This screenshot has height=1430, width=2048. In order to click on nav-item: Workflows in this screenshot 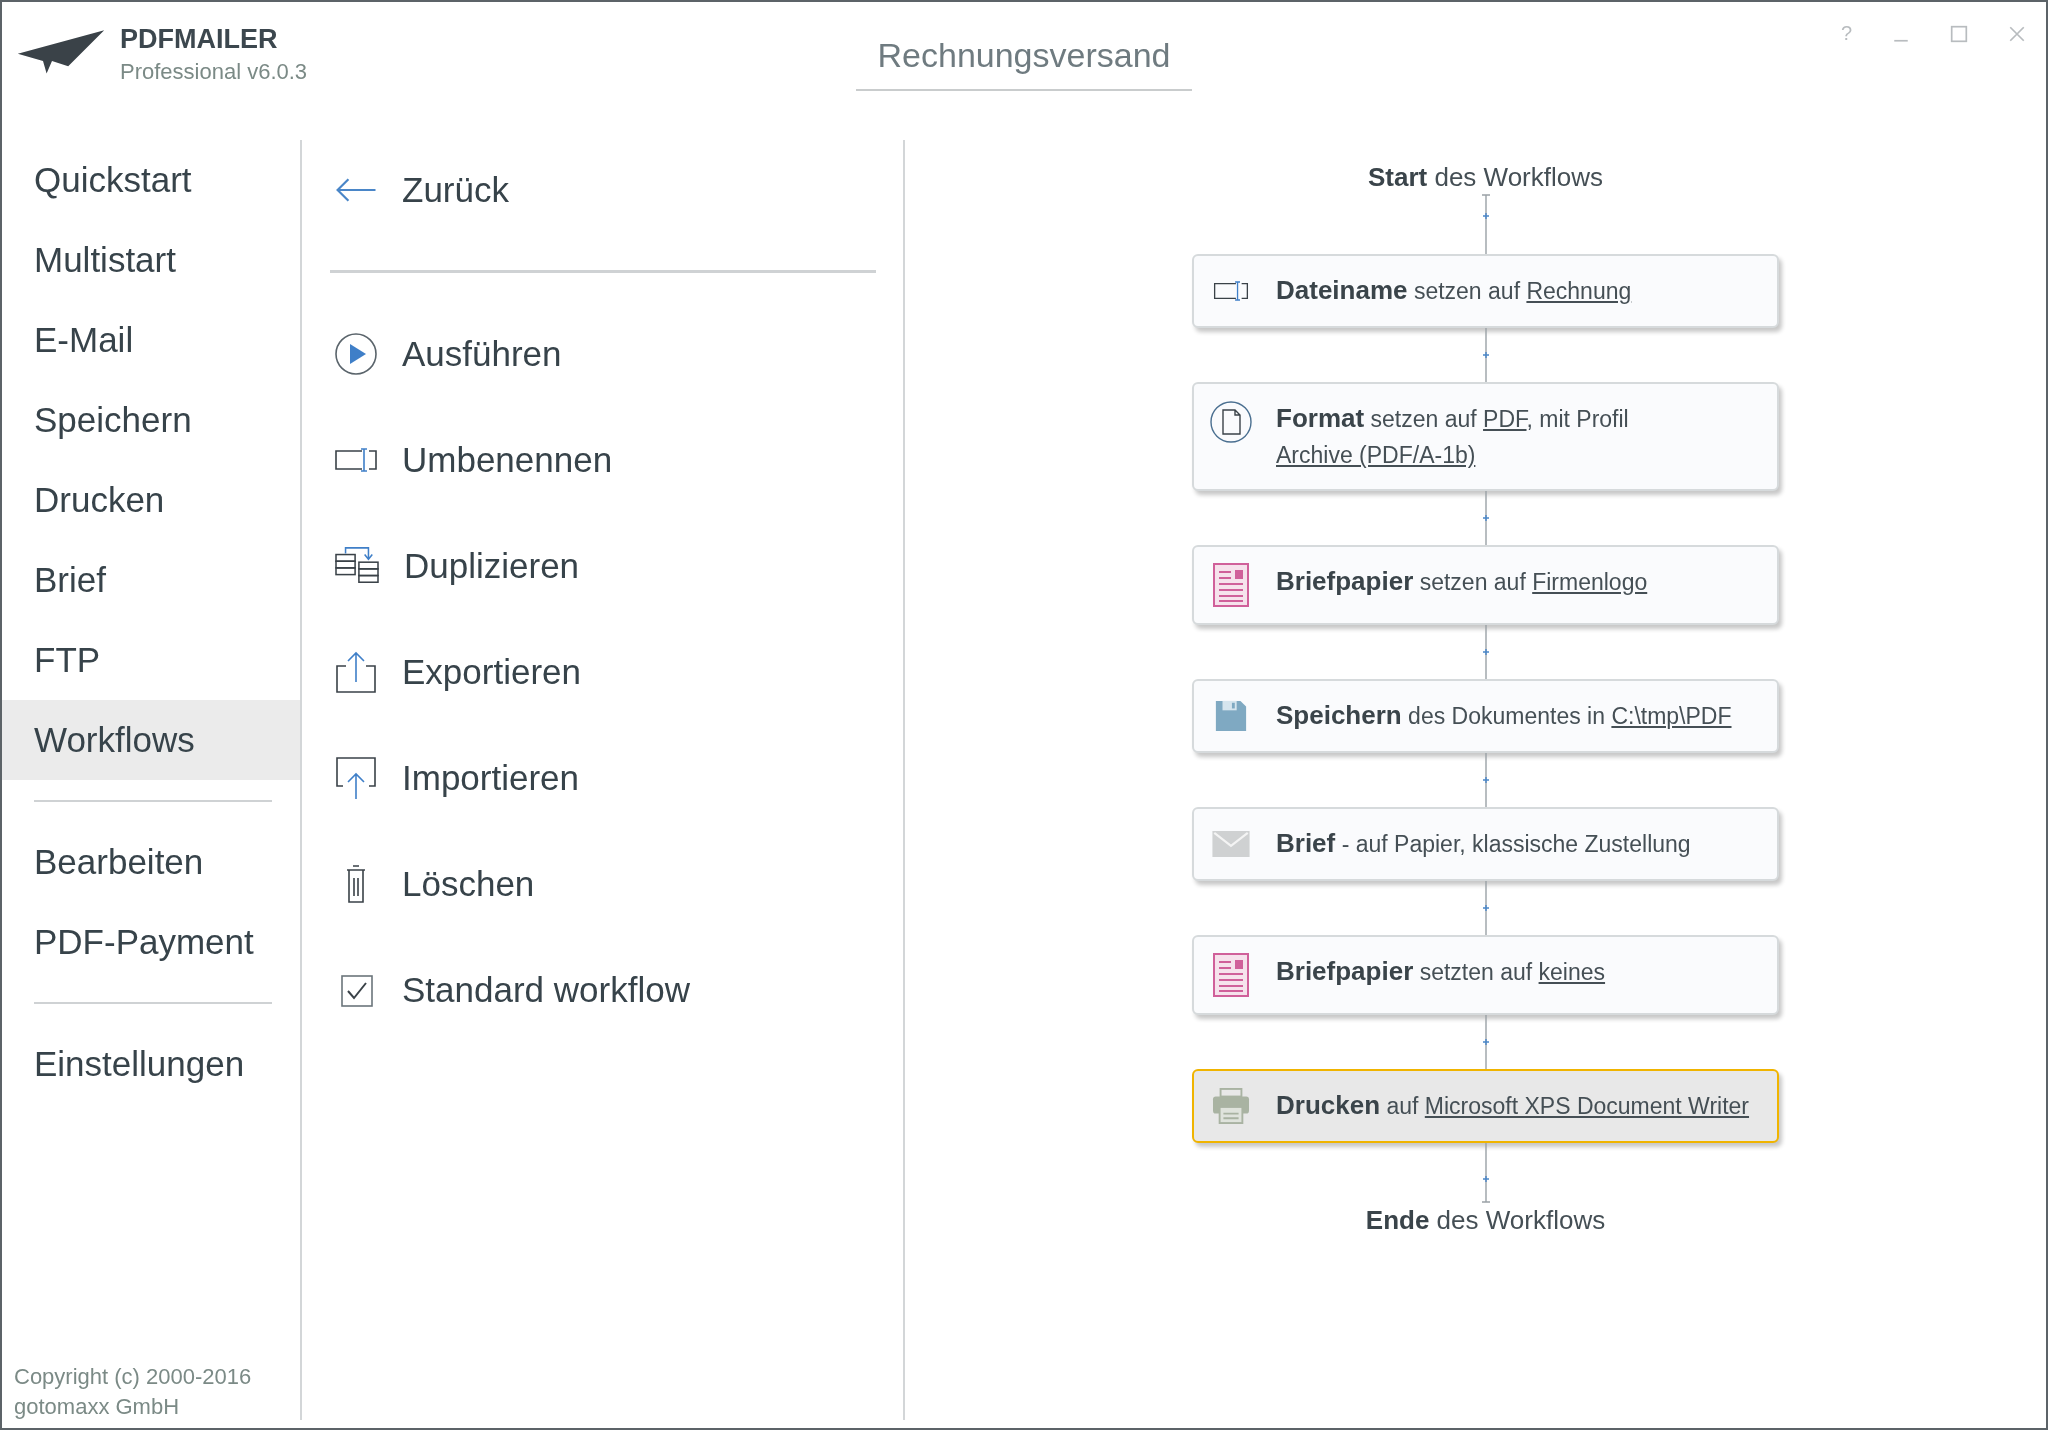, I will do `click(151, 740)`.